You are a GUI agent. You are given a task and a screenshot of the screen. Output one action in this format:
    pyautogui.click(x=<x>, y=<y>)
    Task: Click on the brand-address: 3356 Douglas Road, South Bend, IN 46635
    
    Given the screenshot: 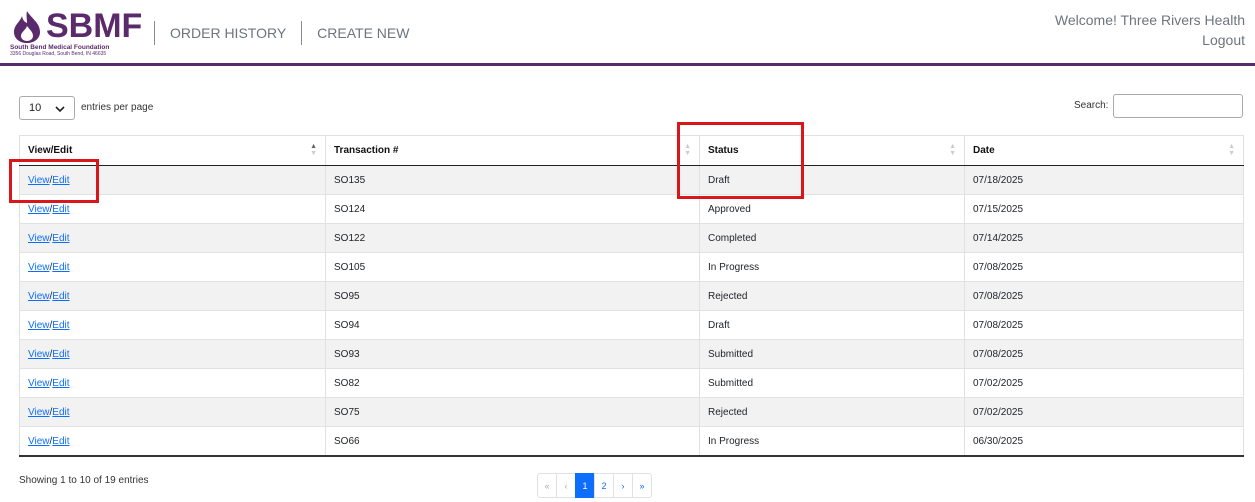 What is the action you would take?
    pyautogui.click(x=58, y=54)
    